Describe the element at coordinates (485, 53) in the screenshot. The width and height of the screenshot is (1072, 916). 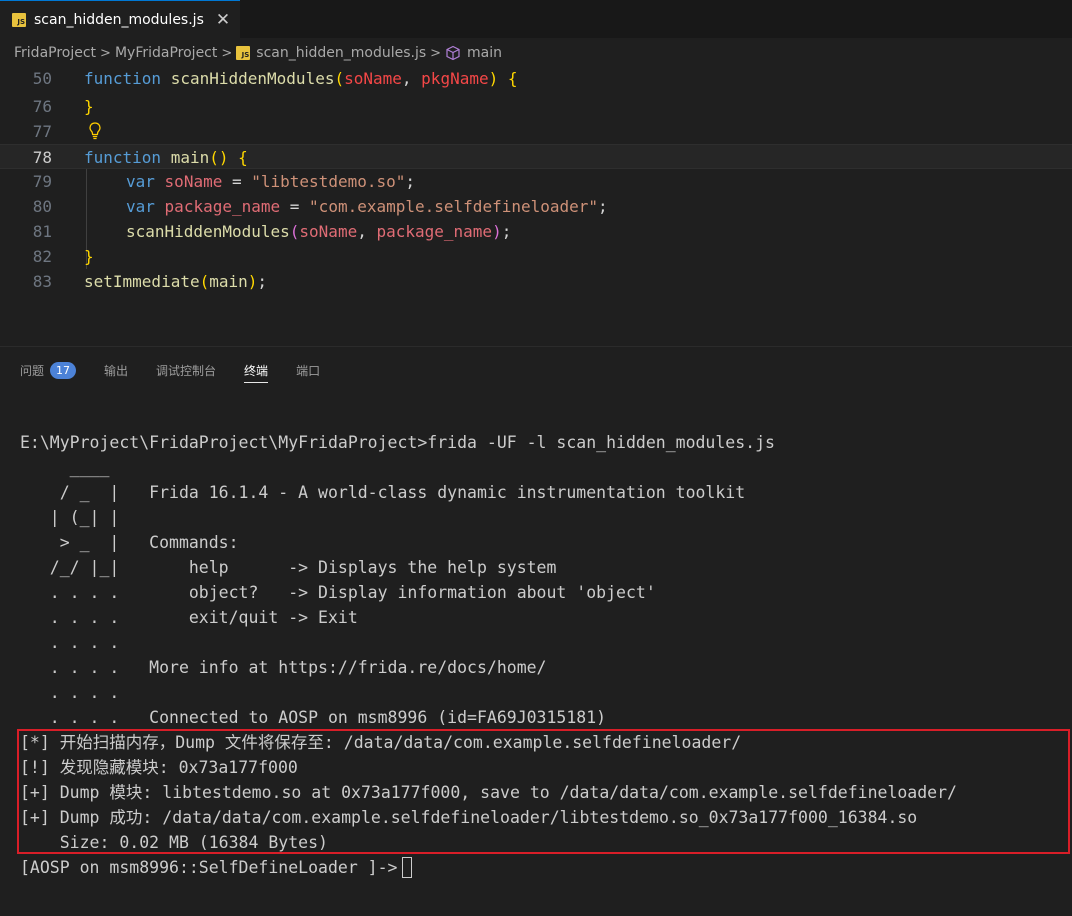
I see `breadcrumb-label: main` at that location.